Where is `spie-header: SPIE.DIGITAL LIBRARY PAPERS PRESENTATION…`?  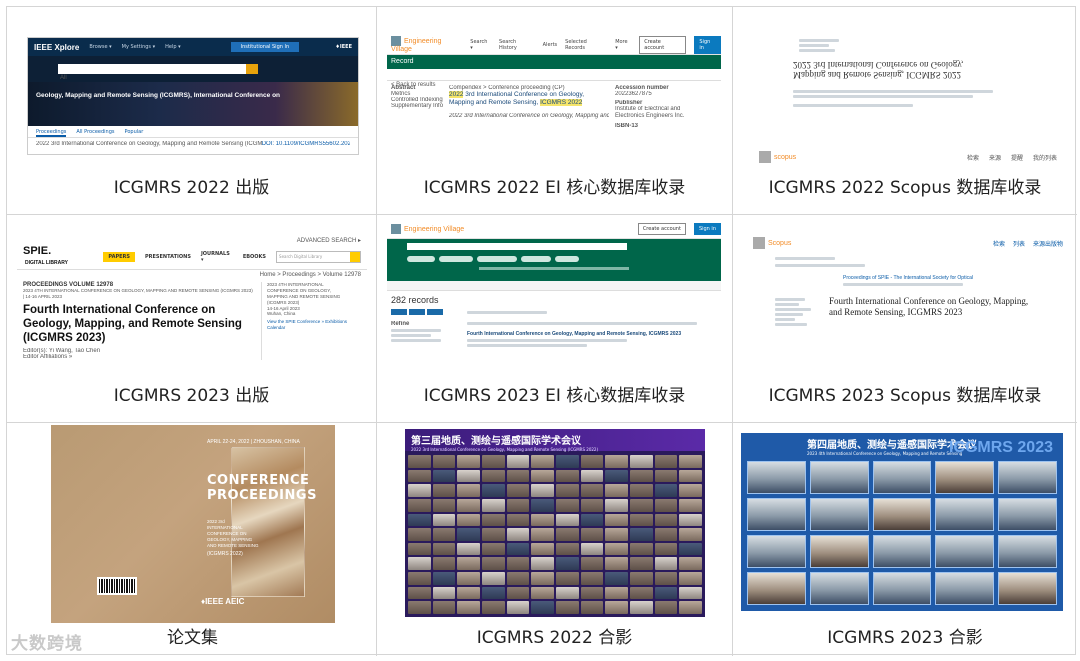
spie-header: SPIE.DIGITAL LIBRARY PAPERS PRESENTATION… is located at coordinates (192, 257).